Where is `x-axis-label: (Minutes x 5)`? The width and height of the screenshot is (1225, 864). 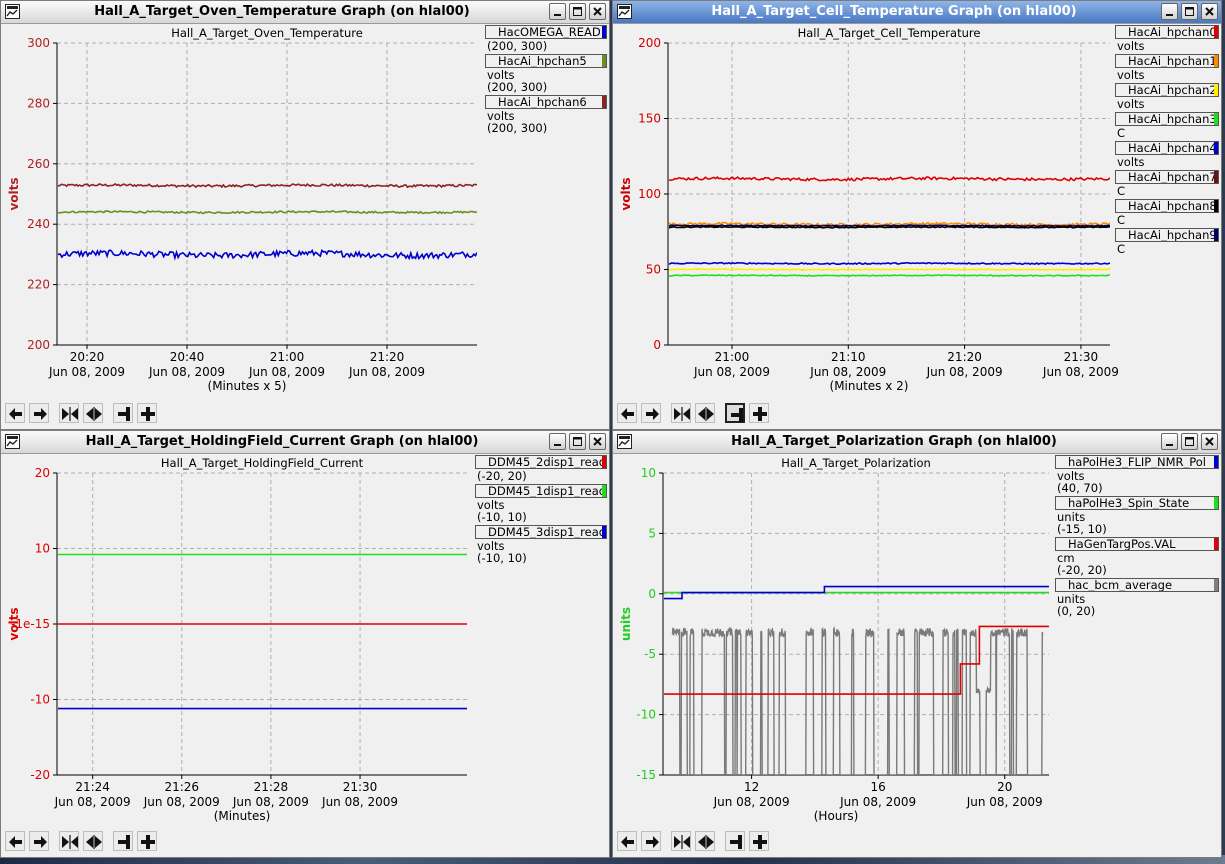
x-axis-label: (Minutes x 5) is located at coordinates (247, 386).